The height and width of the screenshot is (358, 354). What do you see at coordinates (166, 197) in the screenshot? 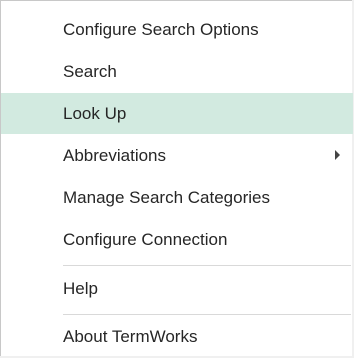
I see `menu-item-label: Manage Search Categories` at bounding box center [166, 197].